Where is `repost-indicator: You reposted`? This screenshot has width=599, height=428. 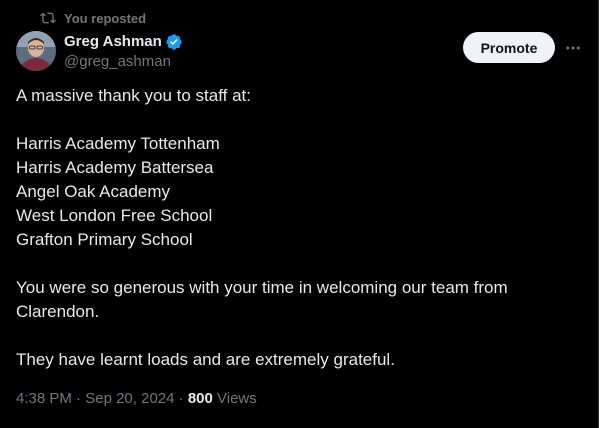 repost-indicator: You reposted is located at coordinates (93, 18).